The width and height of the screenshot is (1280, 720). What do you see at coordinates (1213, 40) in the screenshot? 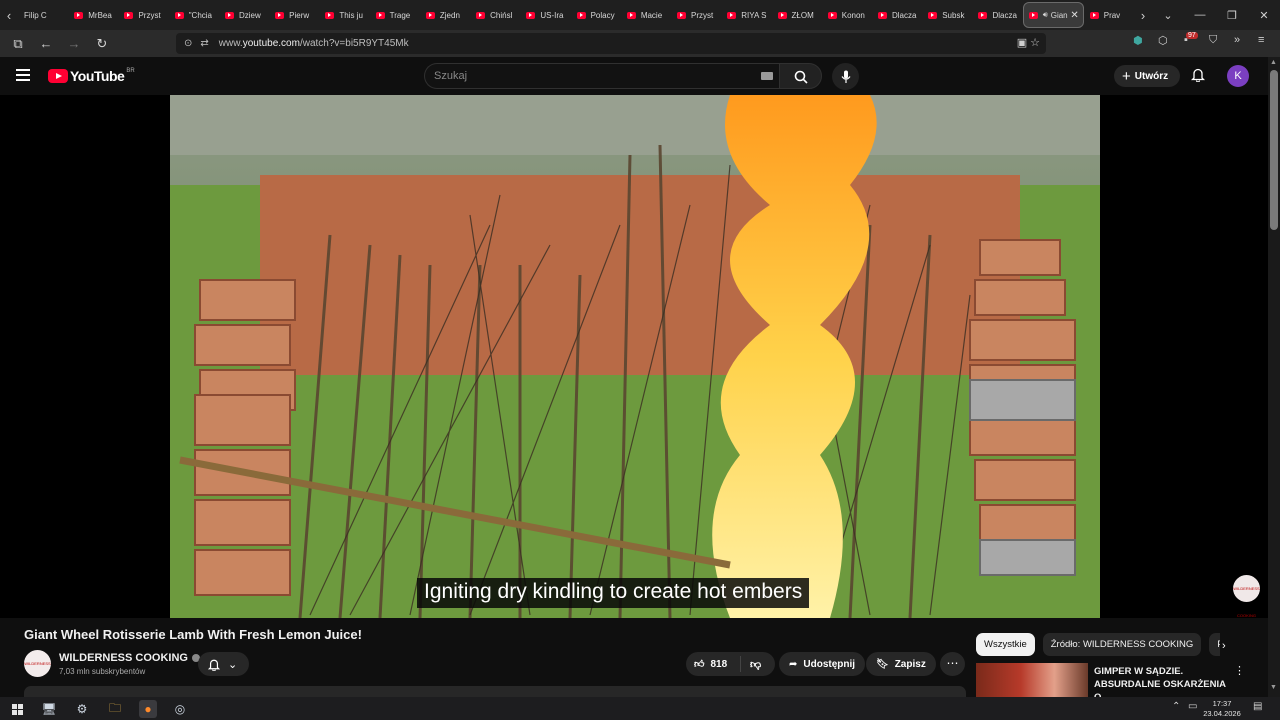
I see `shield-icon: ⛉` at bounding box center [1213, 40].